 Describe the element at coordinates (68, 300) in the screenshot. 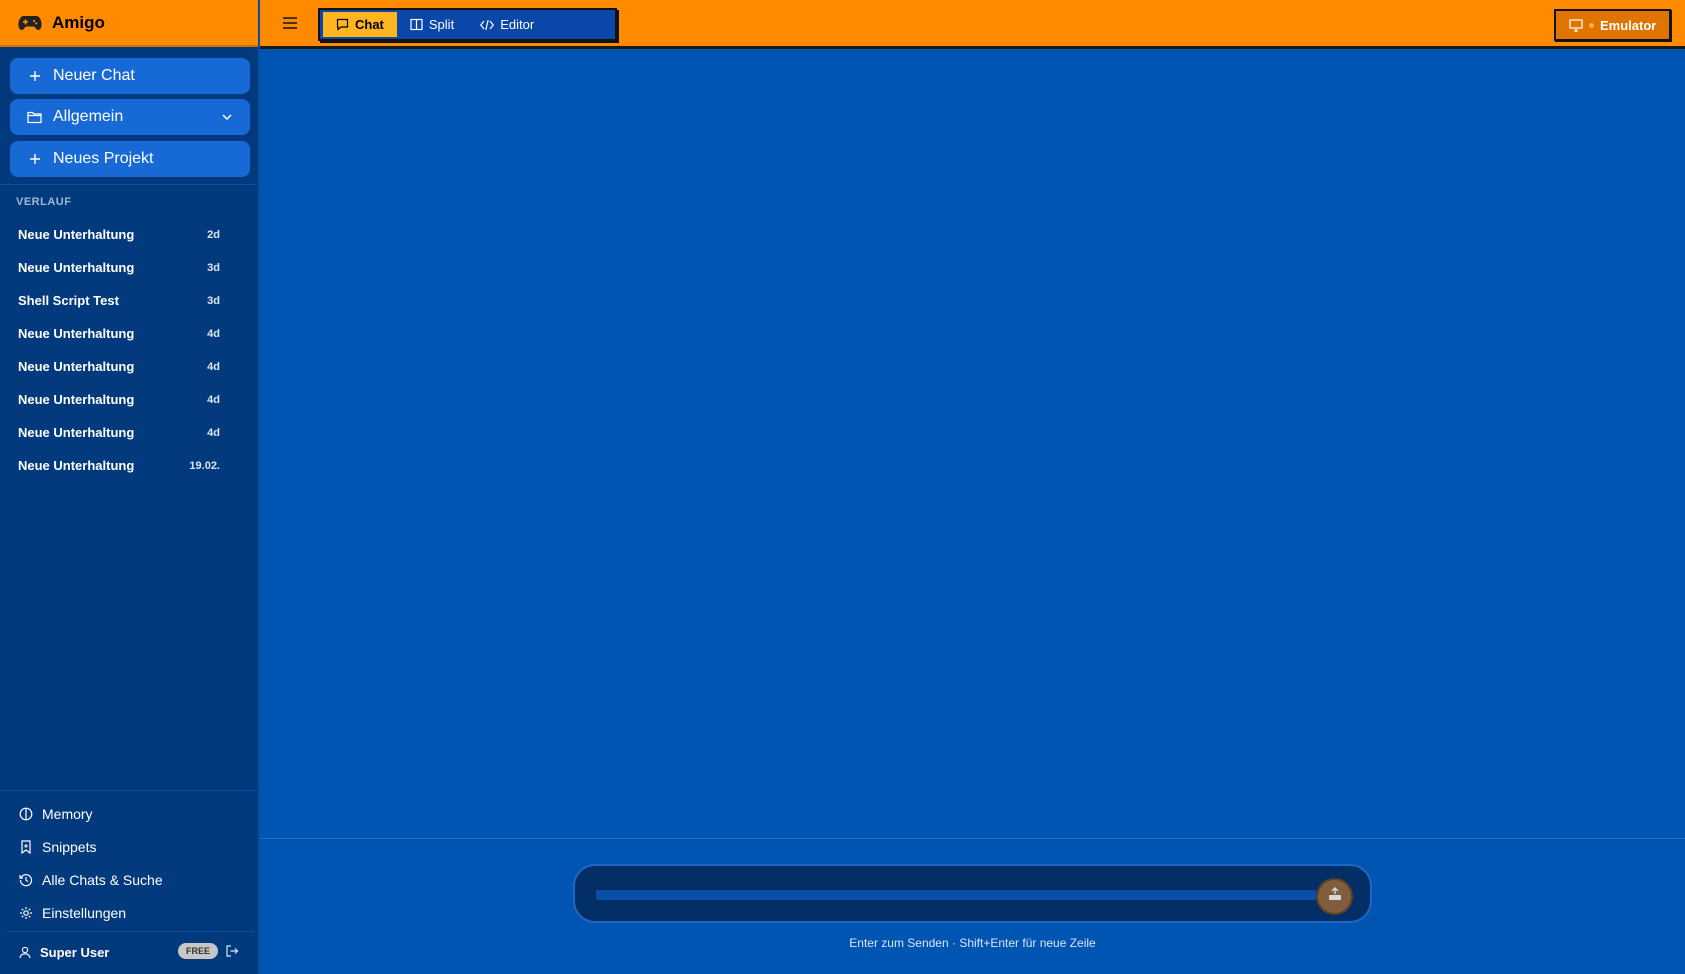

I see `history-item-title: Shell Script Test` at that location.